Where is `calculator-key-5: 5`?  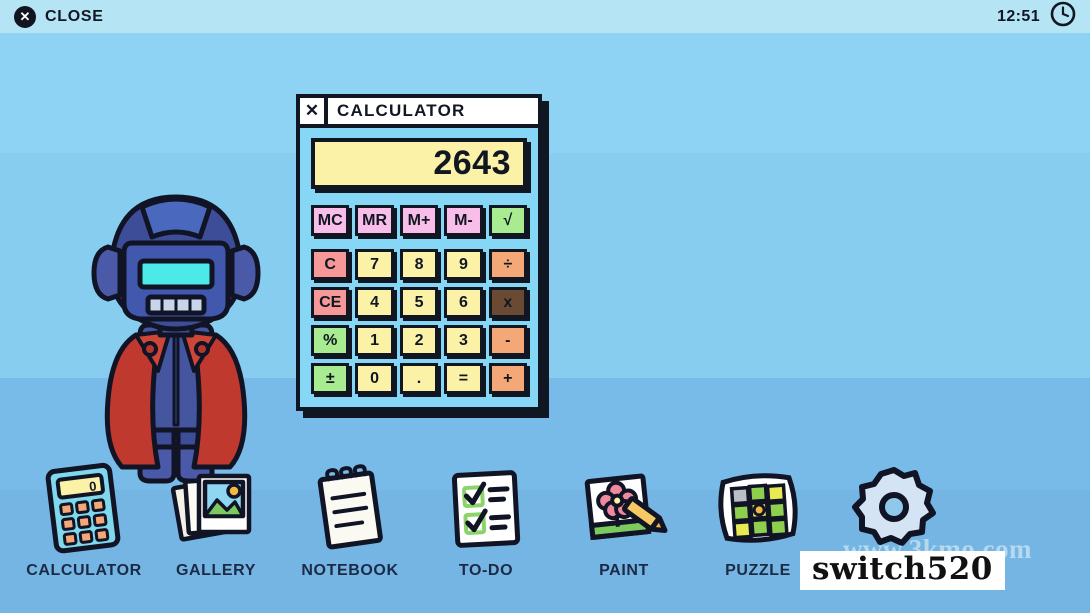 calculator-key-5: 5 is located at coordinates (419, 302).